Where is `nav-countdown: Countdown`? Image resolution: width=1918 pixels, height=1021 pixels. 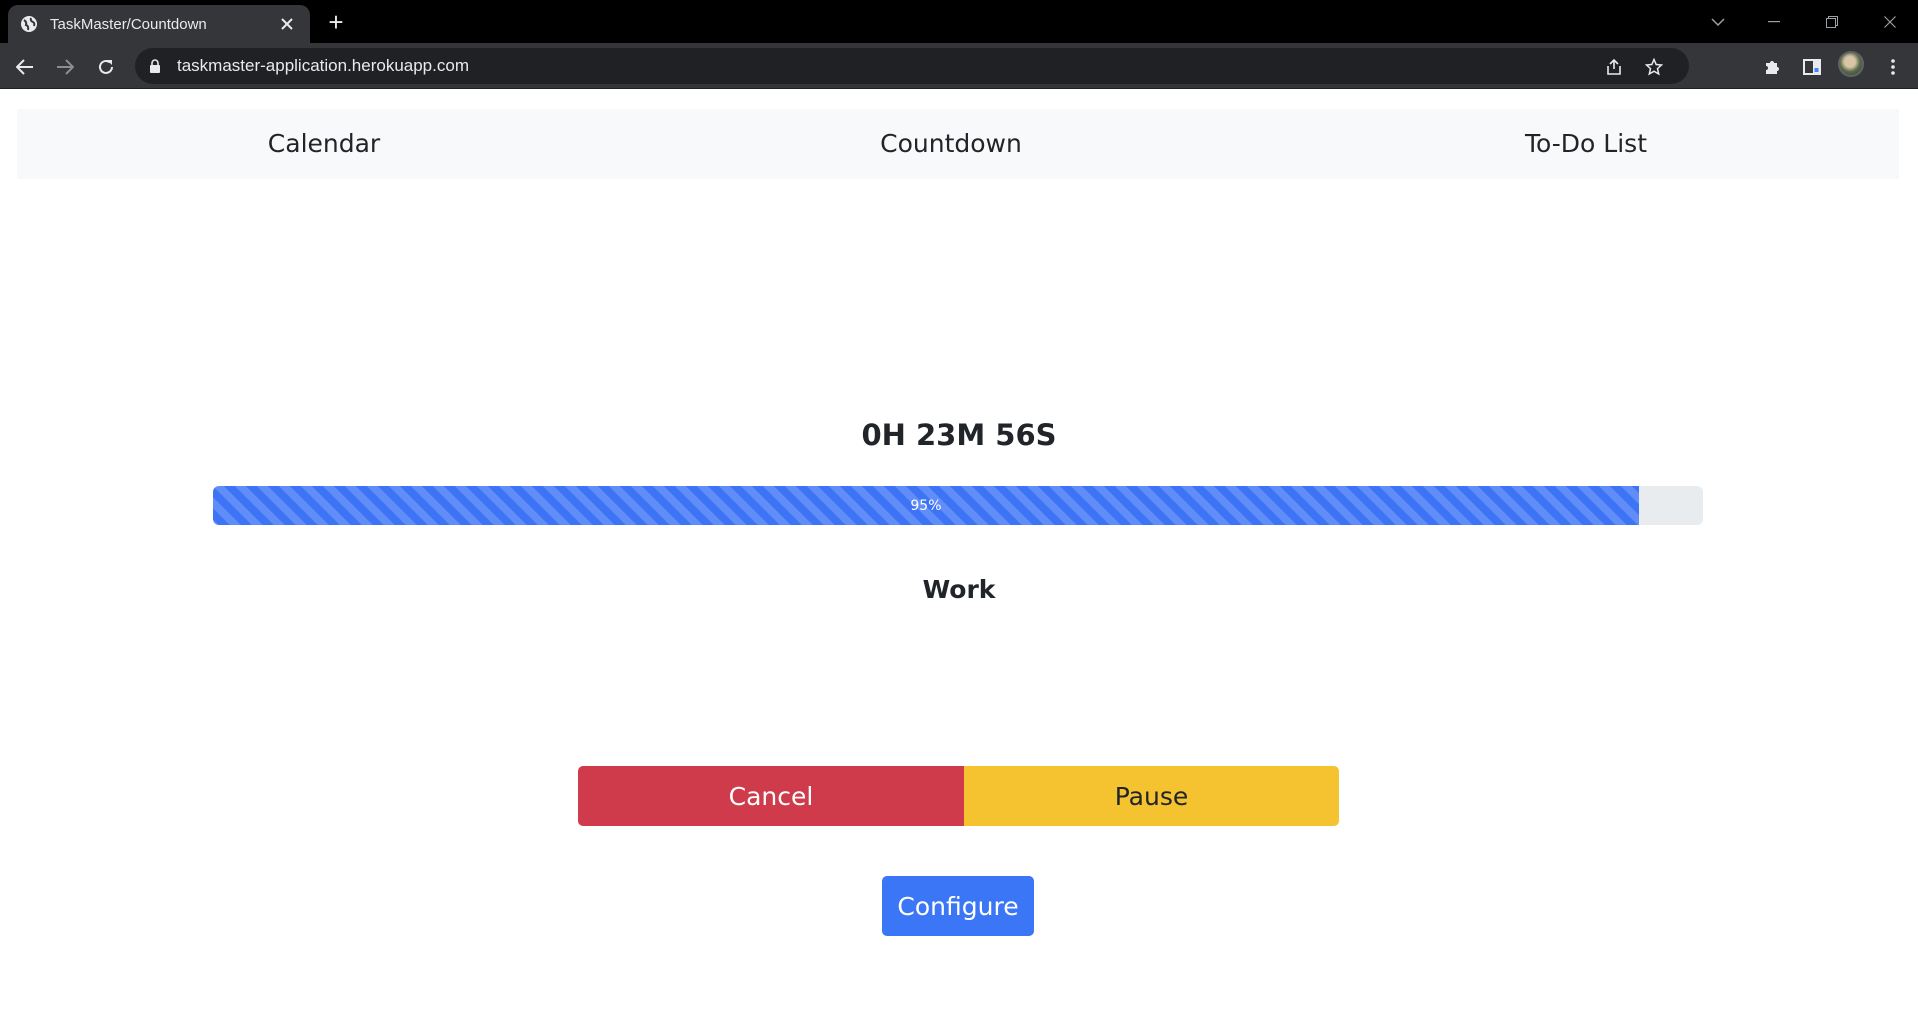 nav-countdown: Countdown is located at coordinates (951, 144).